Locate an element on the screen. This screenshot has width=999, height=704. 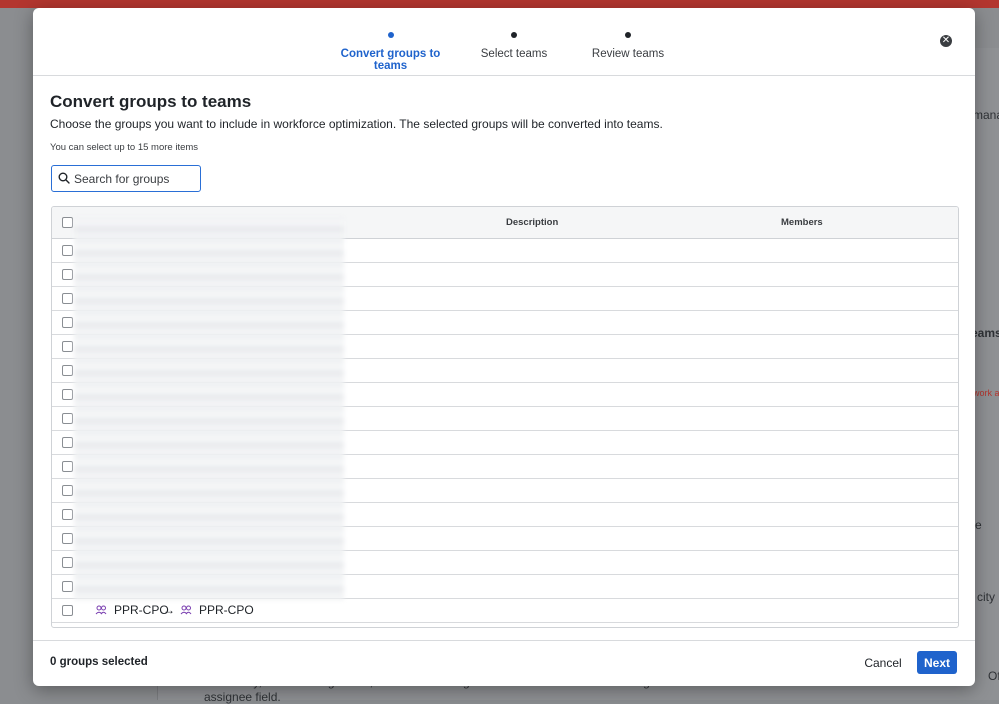
group-name: PPR-CPO is located at coordinates (141, 610).